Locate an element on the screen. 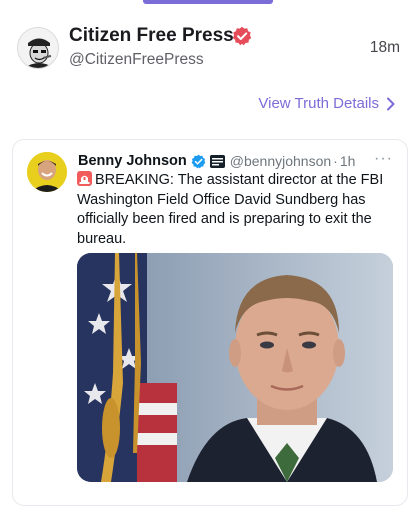 The height and width of the screenshot is (506, 418). view-truth-details-link: View Truth Details is located at coordinates (327, 103).